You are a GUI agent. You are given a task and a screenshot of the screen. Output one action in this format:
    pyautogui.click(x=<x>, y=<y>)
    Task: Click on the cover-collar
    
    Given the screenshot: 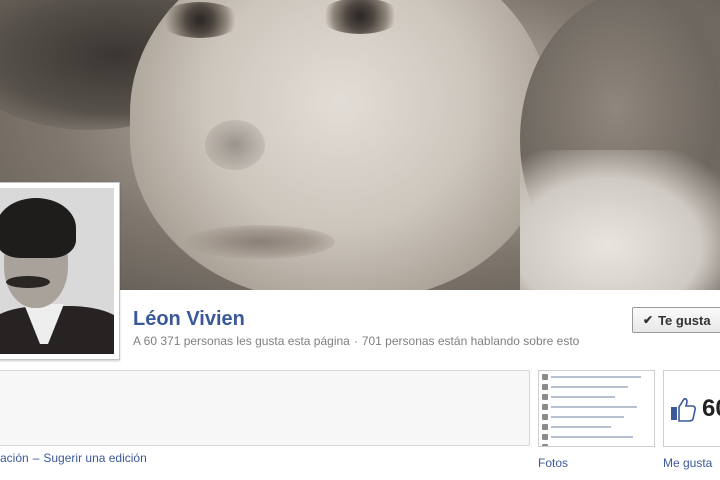 What is the action you would take?
    pyautogui.click(x=620, y=220)
    